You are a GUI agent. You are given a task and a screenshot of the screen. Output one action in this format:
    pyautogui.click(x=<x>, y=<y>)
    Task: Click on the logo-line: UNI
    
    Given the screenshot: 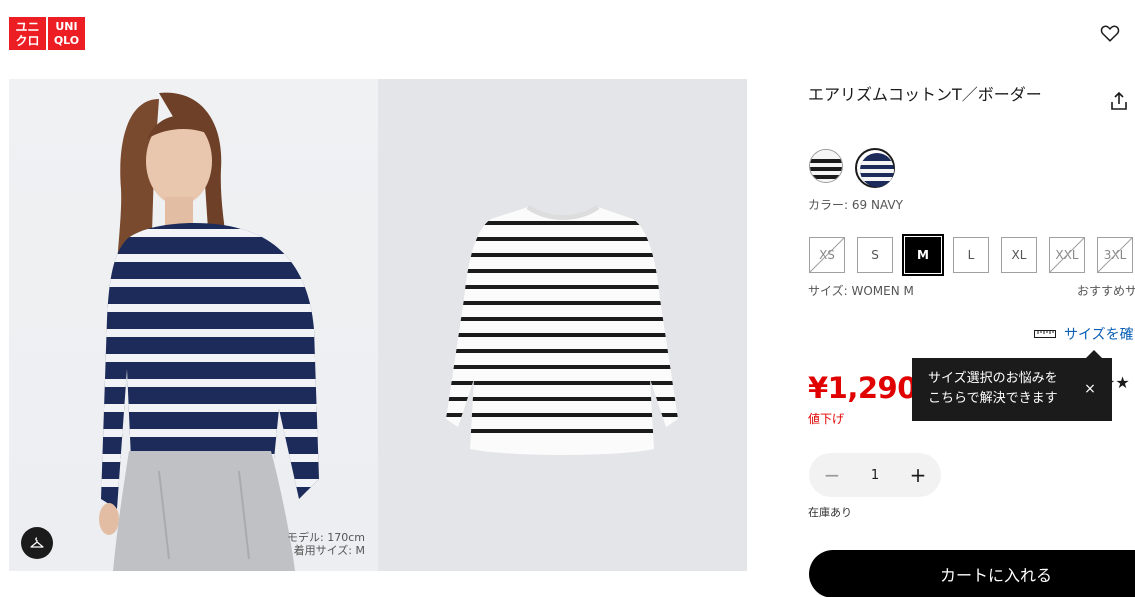 What is the action you would take?
    pyautogui.click(x=66, y=26)
    